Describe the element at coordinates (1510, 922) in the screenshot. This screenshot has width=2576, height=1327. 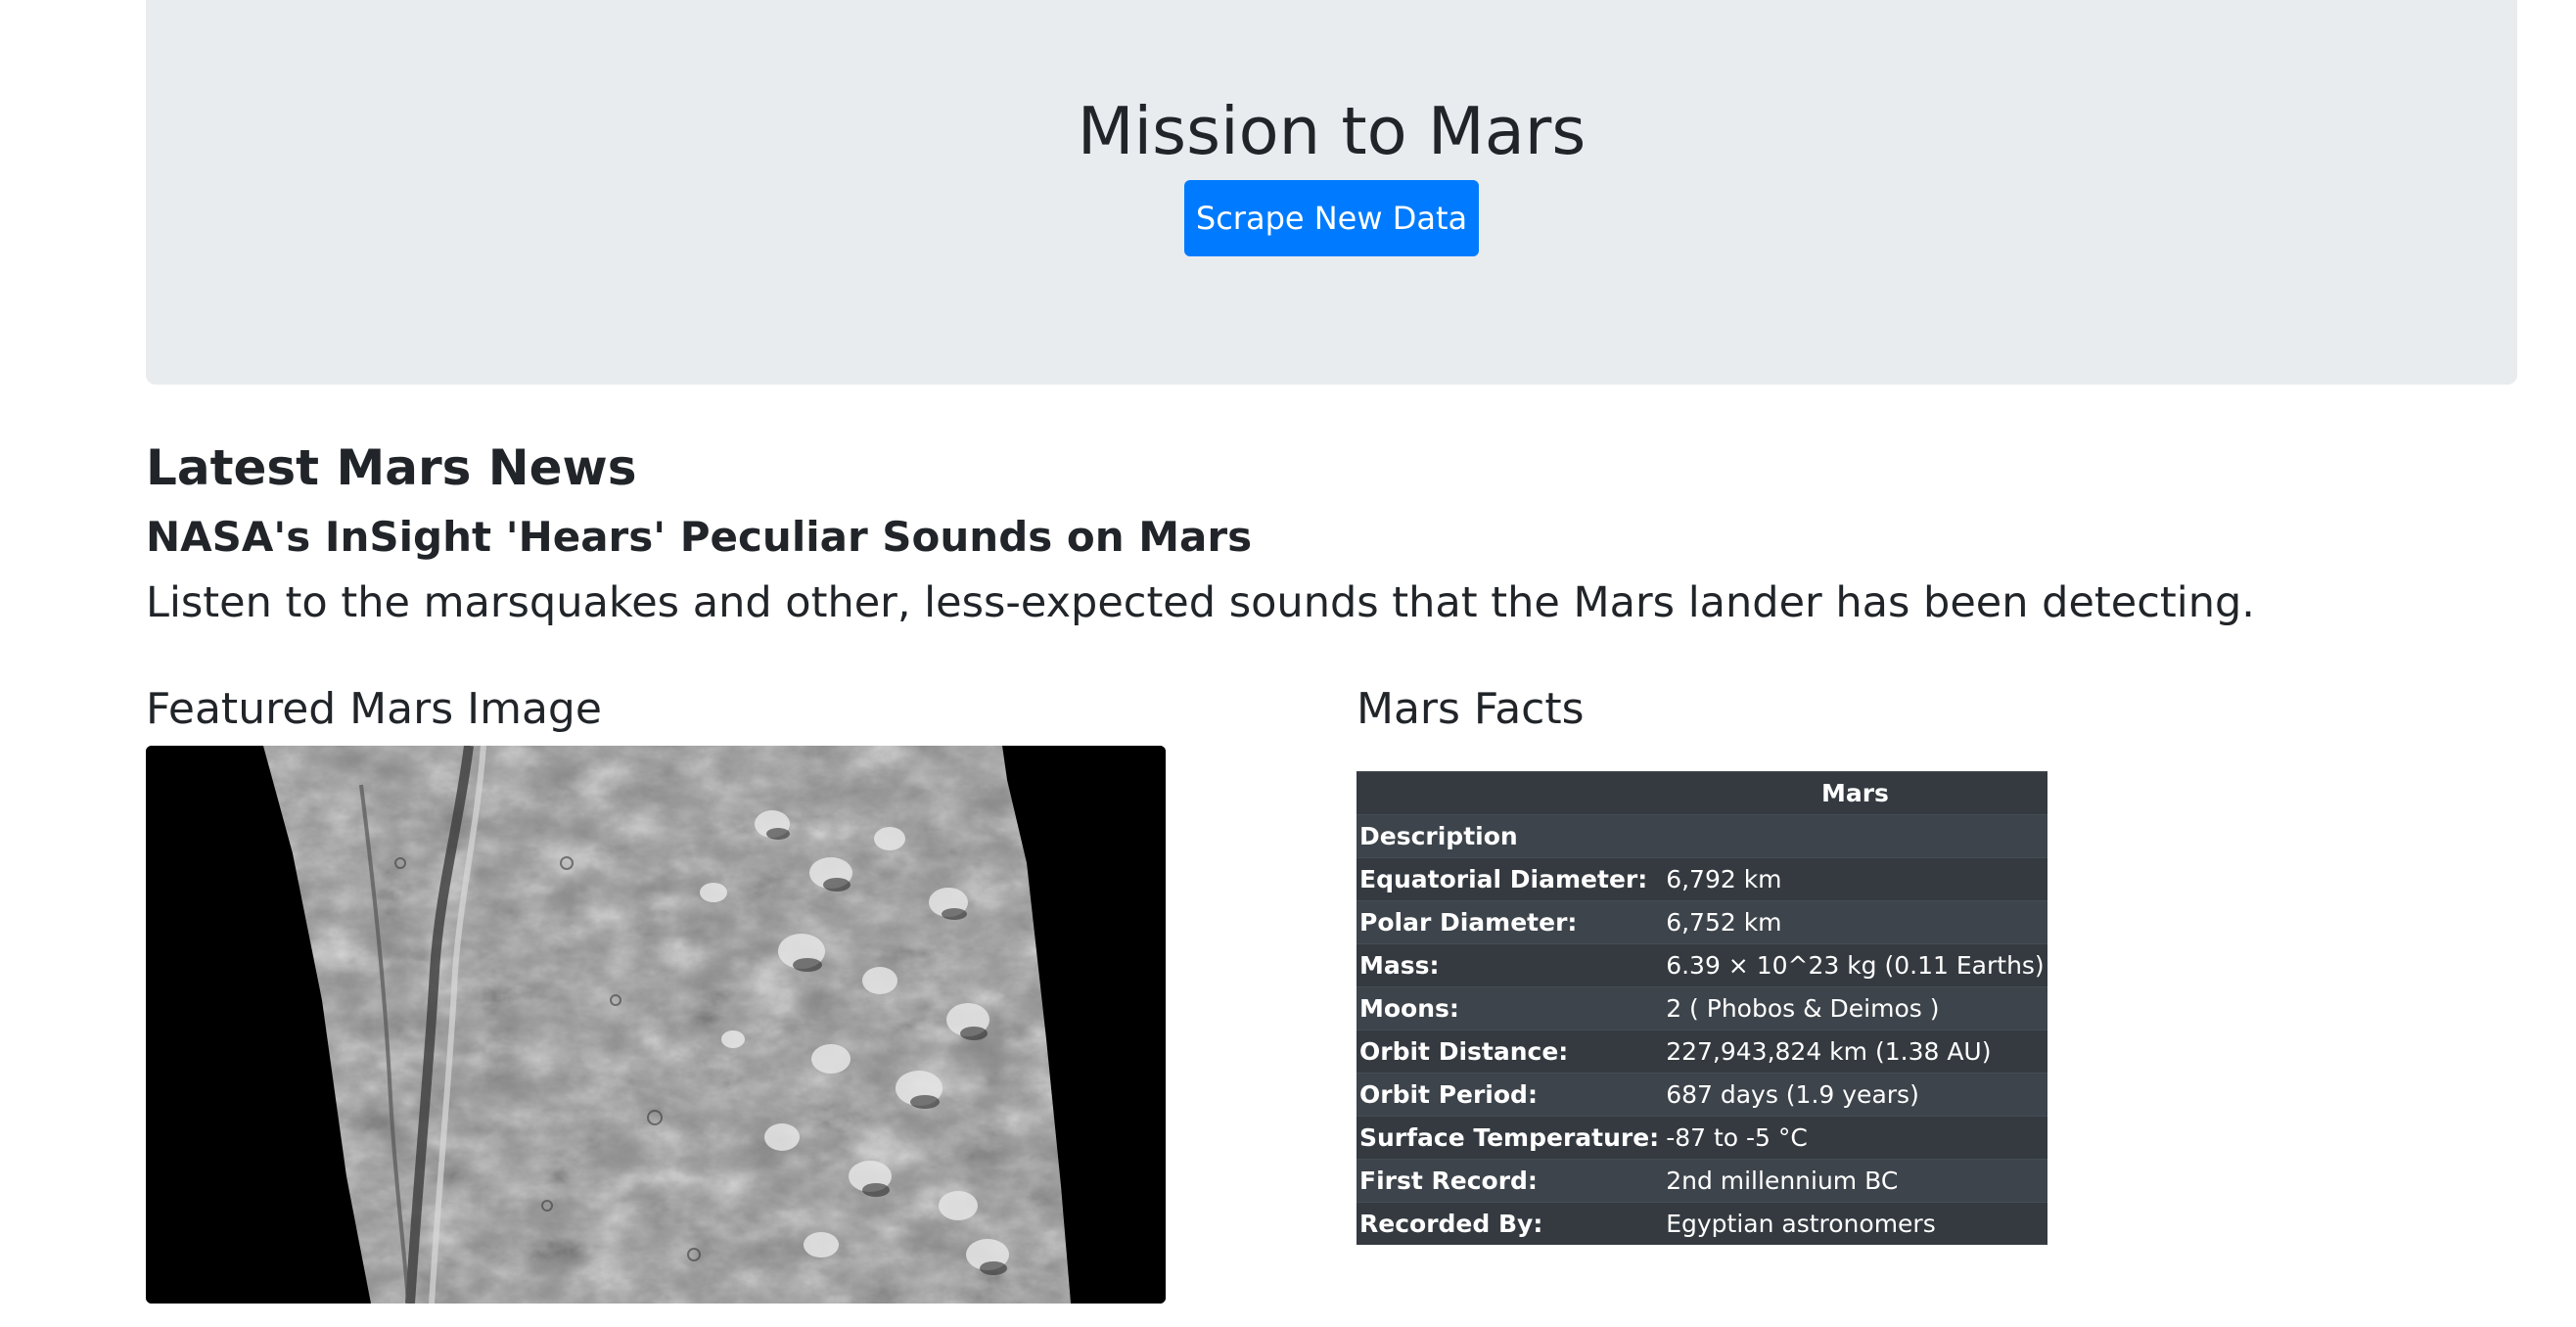
I see `fact-label: Polar Diameter:` at that location.